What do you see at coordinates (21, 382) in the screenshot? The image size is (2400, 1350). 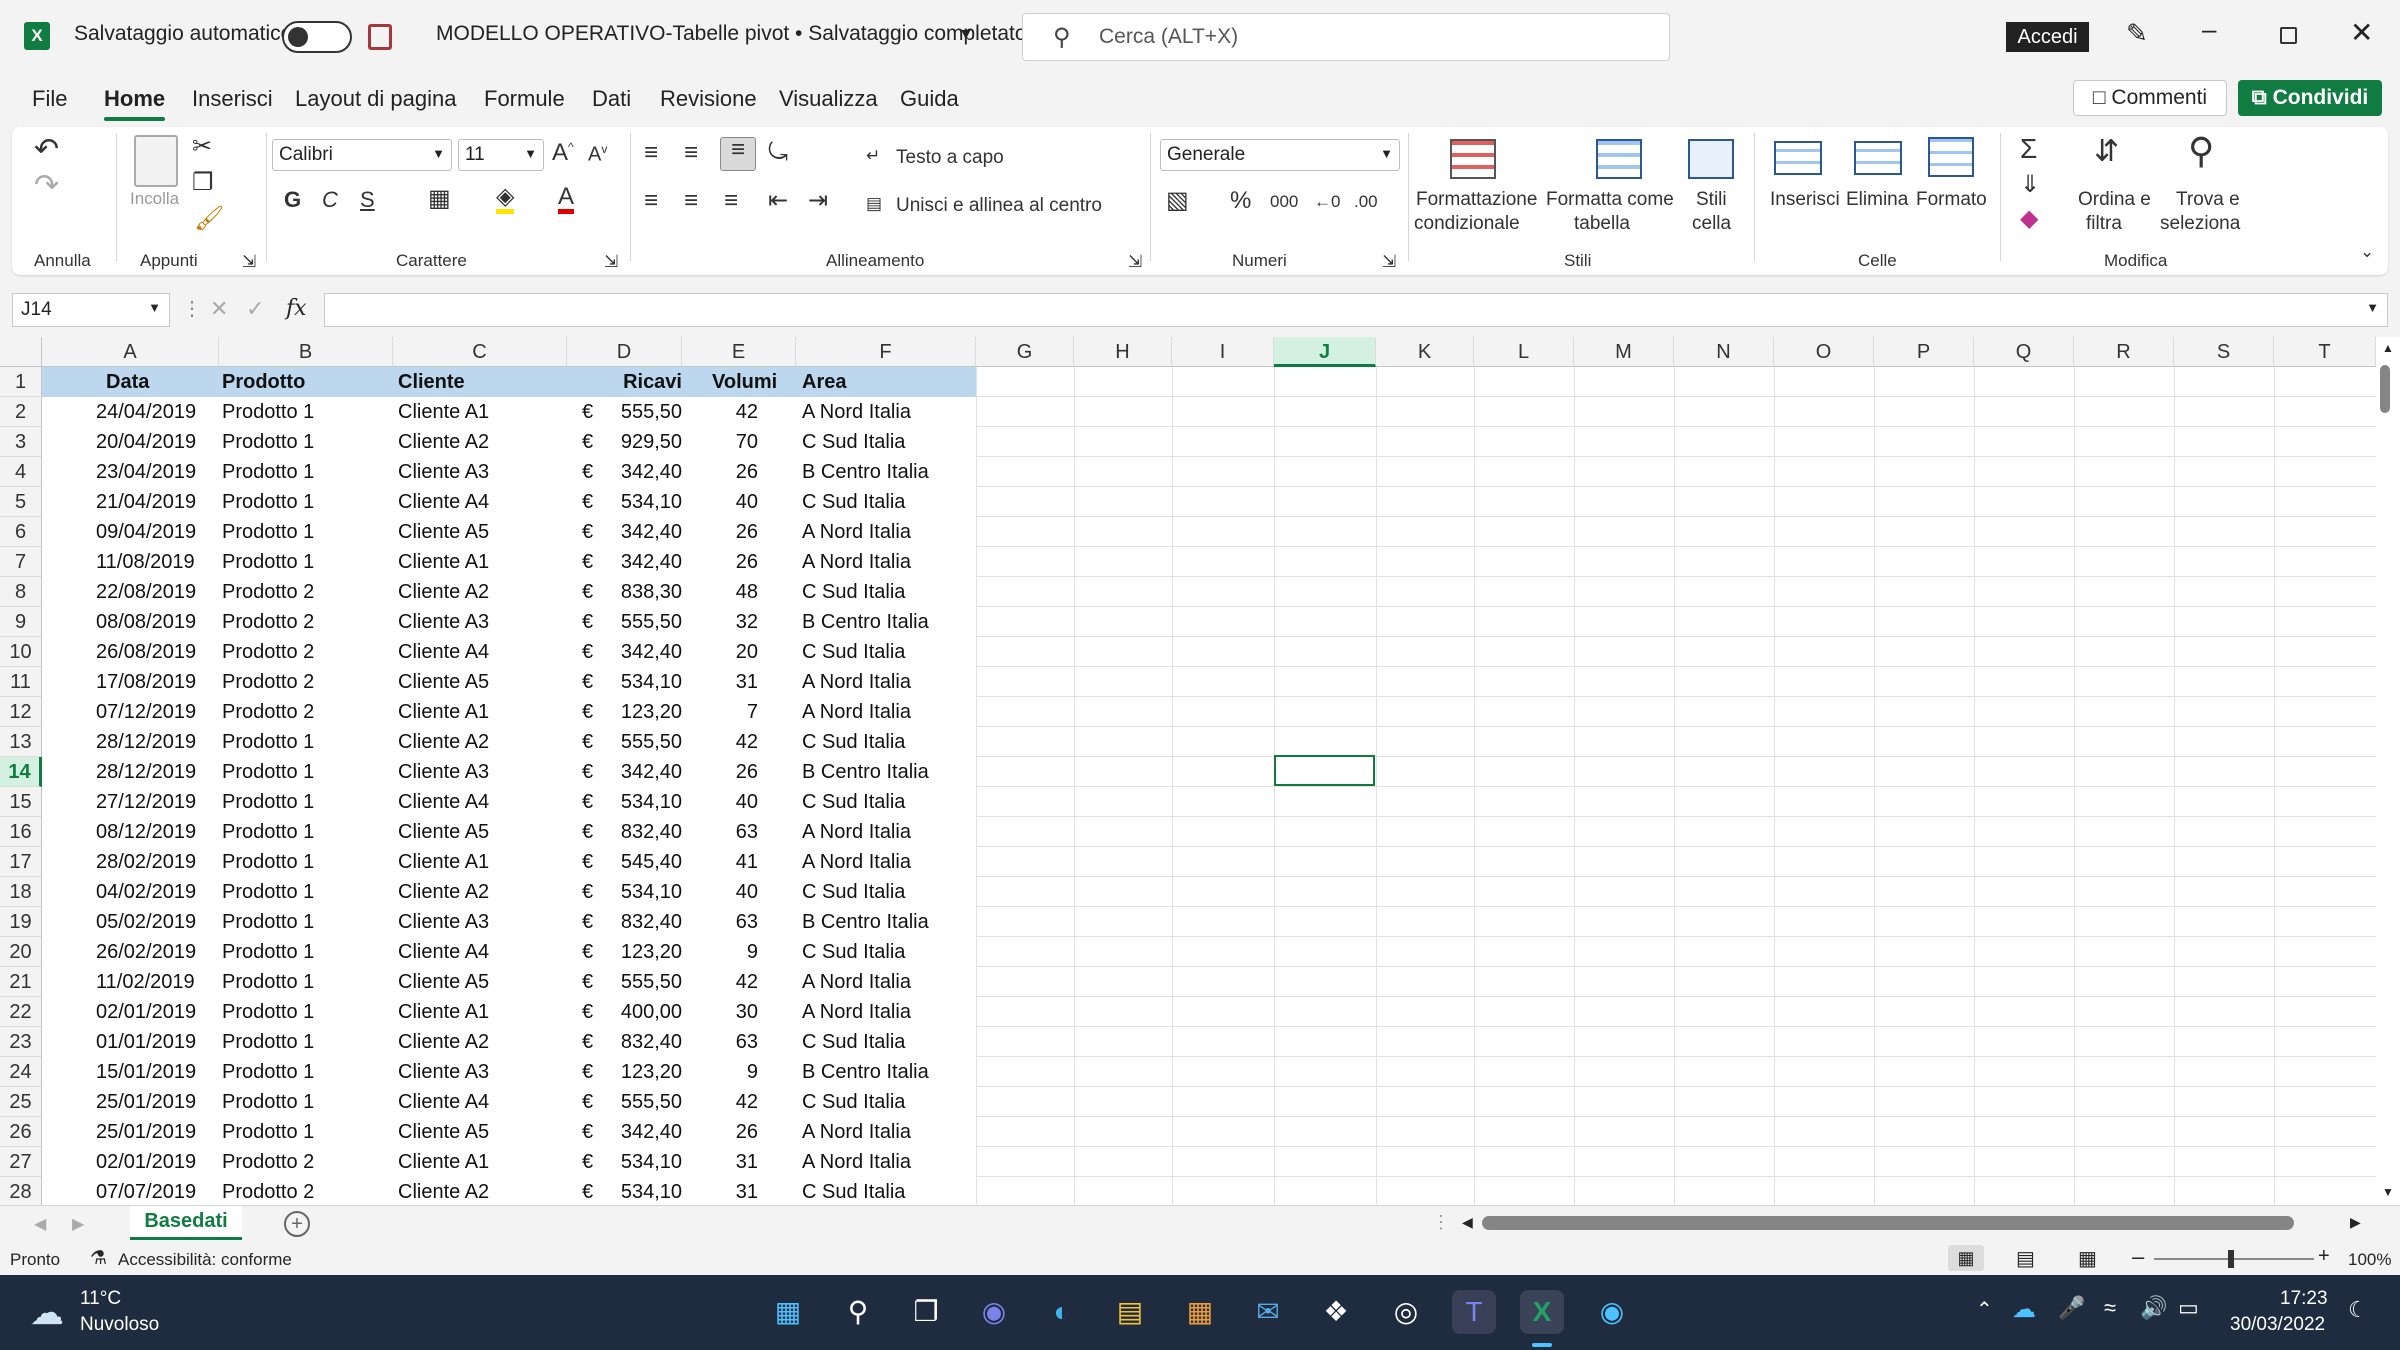 I see `row-header: 1` at bounding box center [21, 382].